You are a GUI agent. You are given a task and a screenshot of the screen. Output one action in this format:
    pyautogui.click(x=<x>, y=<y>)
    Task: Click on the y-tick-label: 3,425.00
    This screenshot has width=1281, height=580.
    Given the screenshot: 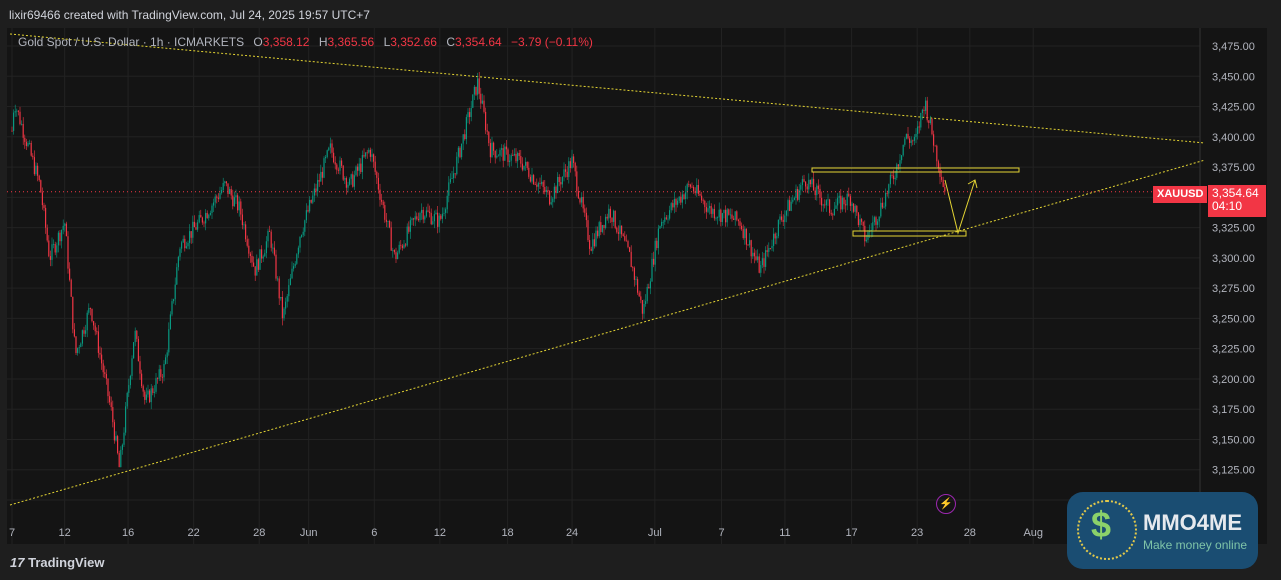 What is the action you would take?
    pyautogui.click(x=1233, y=108)
    